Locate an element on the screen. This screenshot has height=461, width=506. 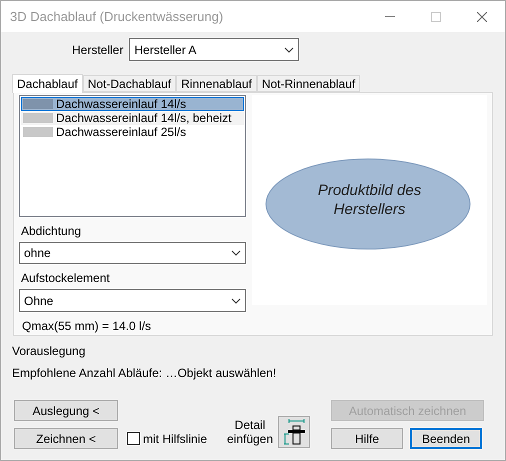
placeholder-text: Produktbild des Herstellers is located at coordinates (369, 200).